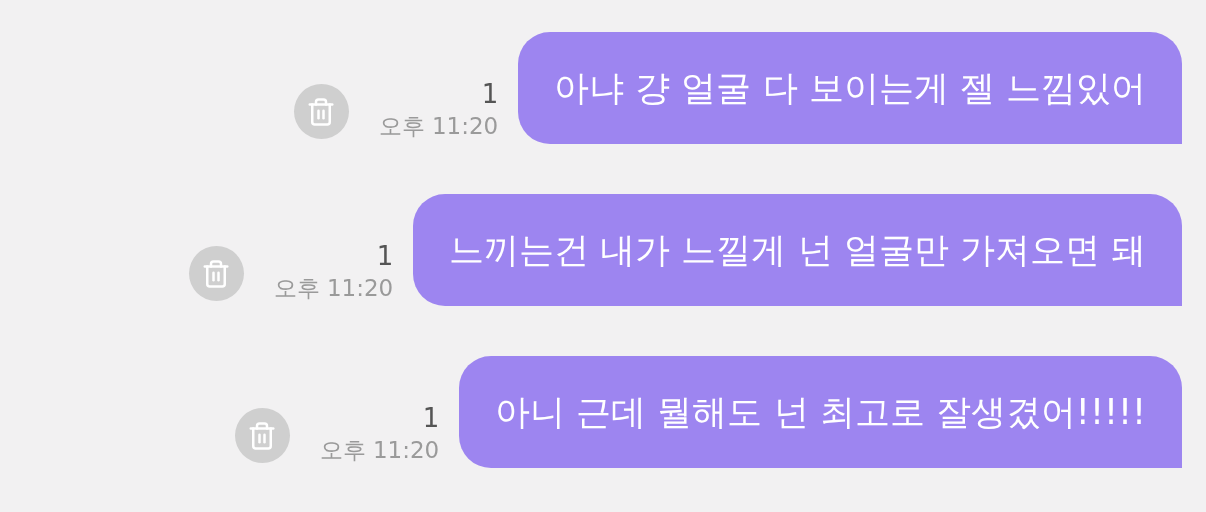 The image size is (1206, 512). Describe the element at coordinates (820, 412) in the screenshot. I see `message-bubble: 아니 근데 뭘해도 넌 최고로 잘생겼어!!!!!` at that location.